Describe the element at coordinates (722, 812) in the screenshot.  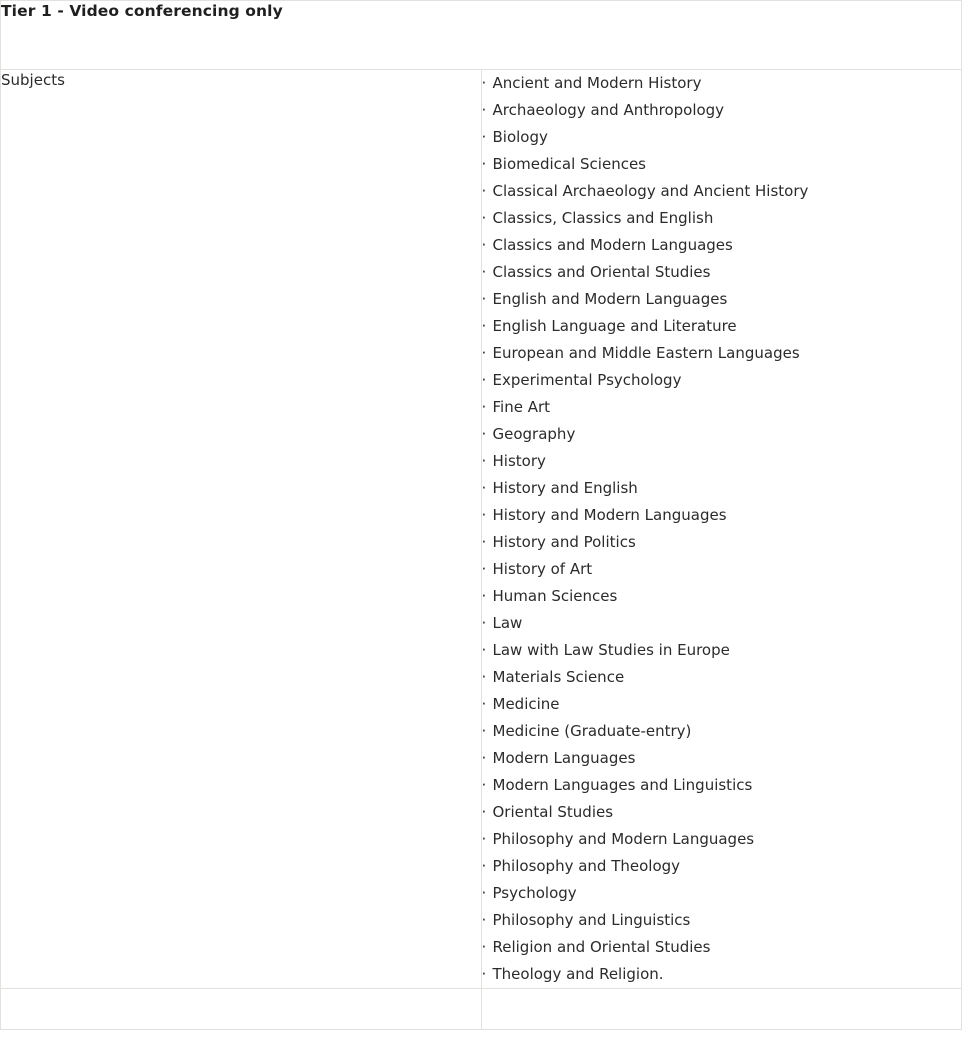
I see `list-item: · Oriental Studies` at that location.